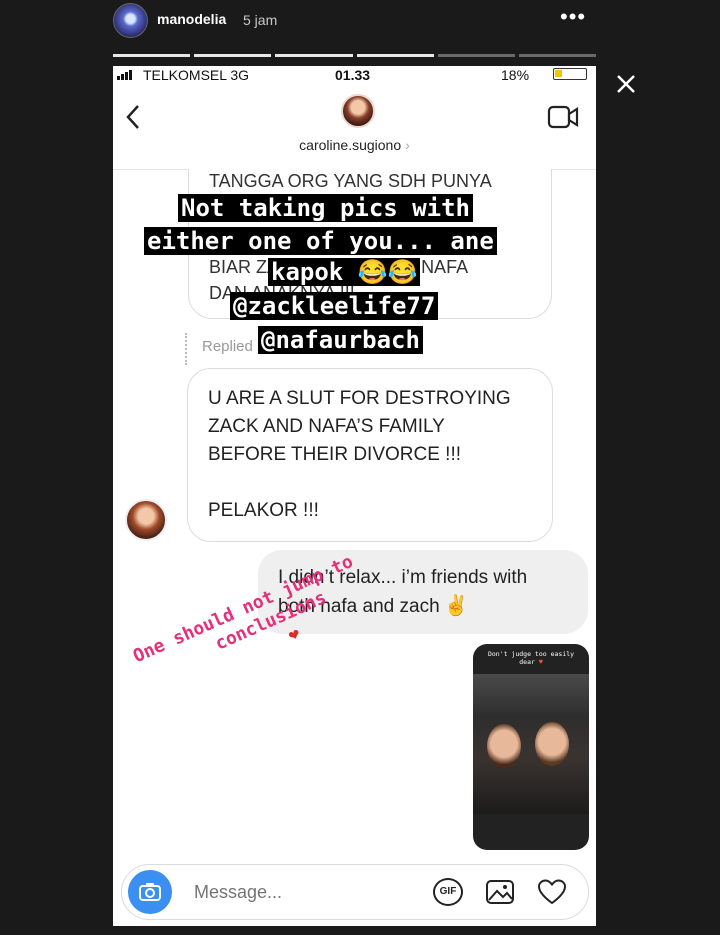 The width and height of the screenshot is (720, 935). I want to click on message-line, so click(370, 483).